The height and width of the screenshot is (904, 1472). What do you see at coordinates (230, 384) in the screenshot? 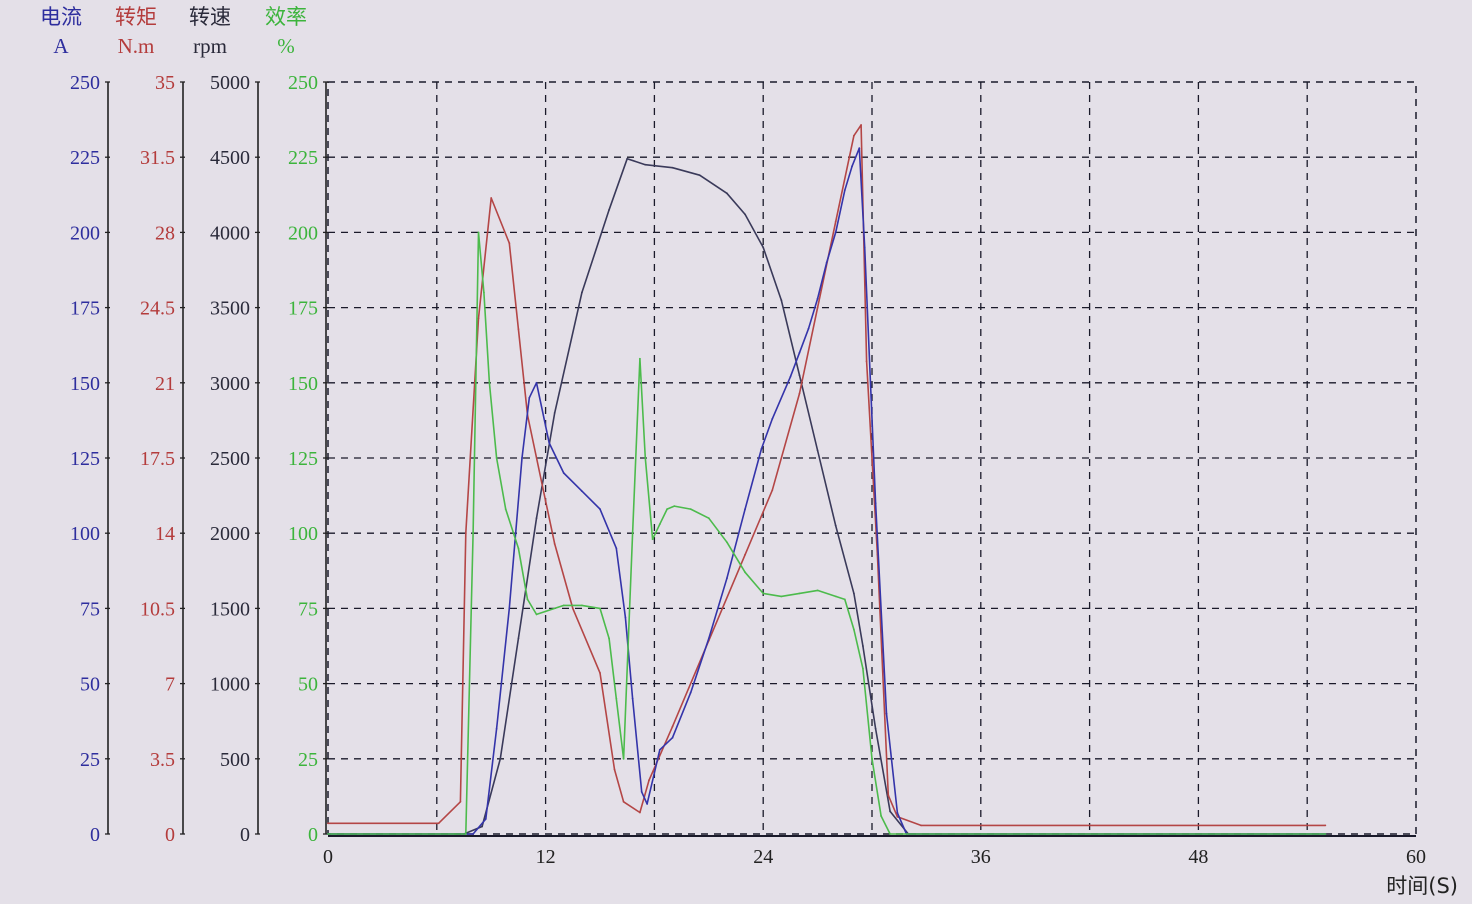
I see `speed-tick-label: 3000` at bounding box center [230, 384].